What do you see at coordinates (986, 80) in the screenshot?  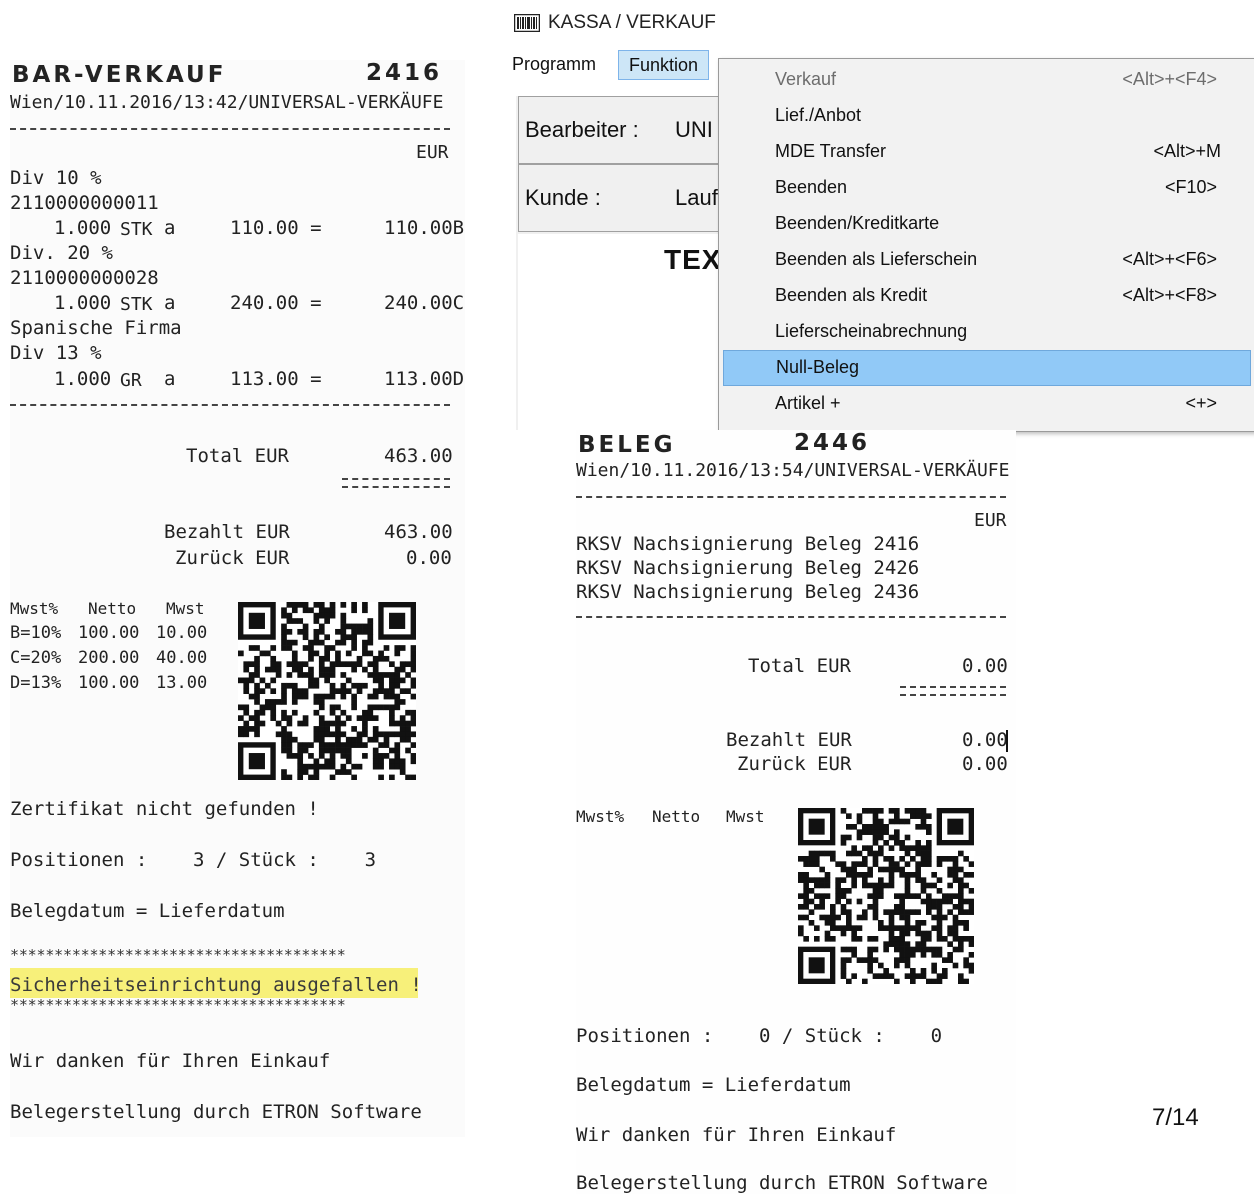 I see `menu-item-verkauf: Verkauf <Alt>+<F4>` at bounding box center [986, 80].